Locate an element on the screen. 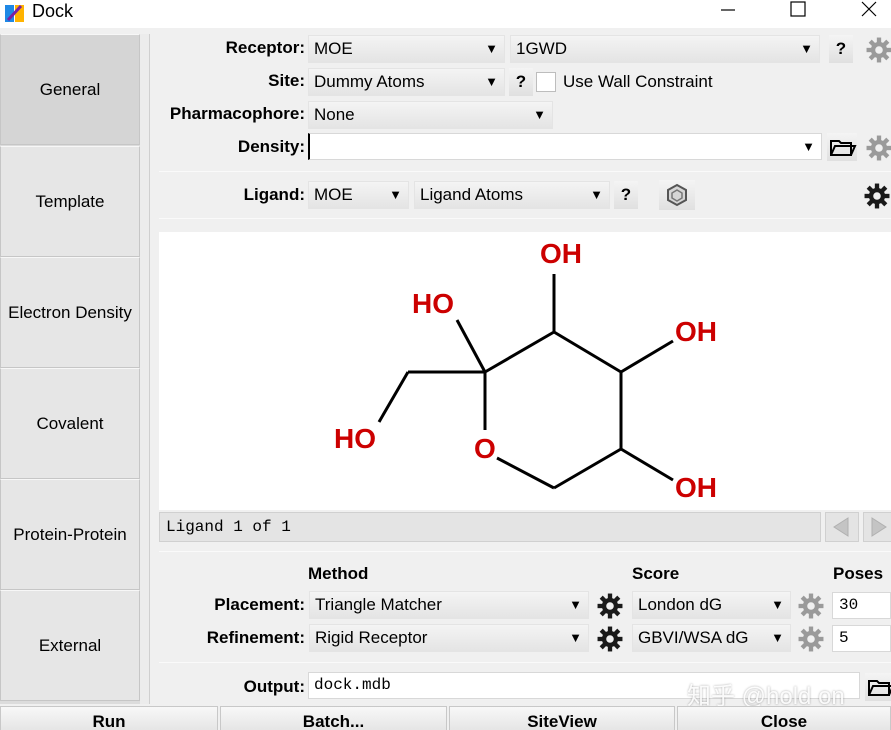  ligand-label: Ligand: is located at coordinates (274, 194).